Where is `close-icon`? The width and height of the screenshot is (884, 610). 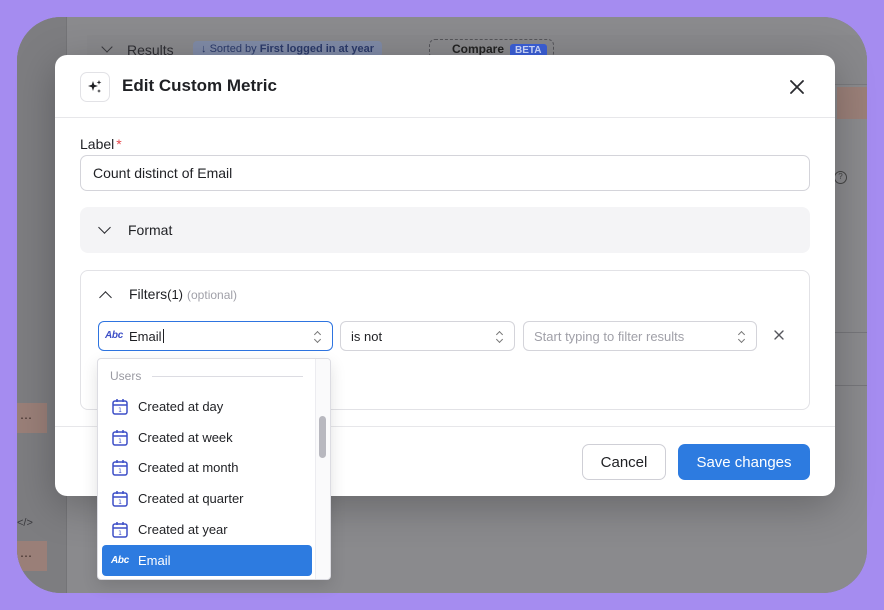 close-icon is located at coordinates (797, 87).